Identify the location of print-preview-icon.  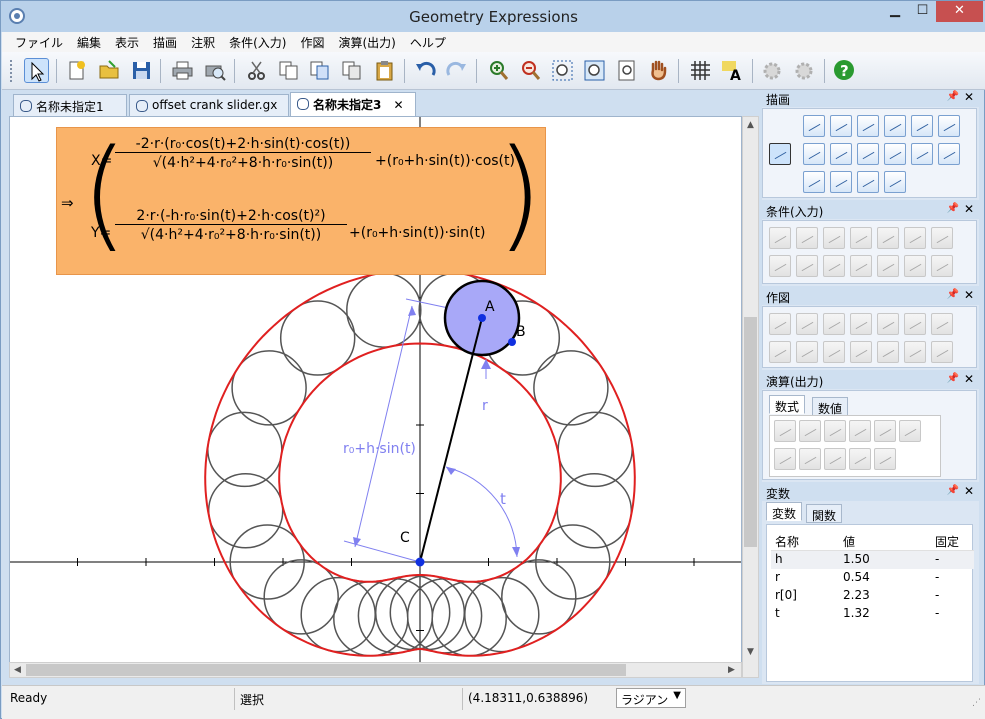
(214, 70).